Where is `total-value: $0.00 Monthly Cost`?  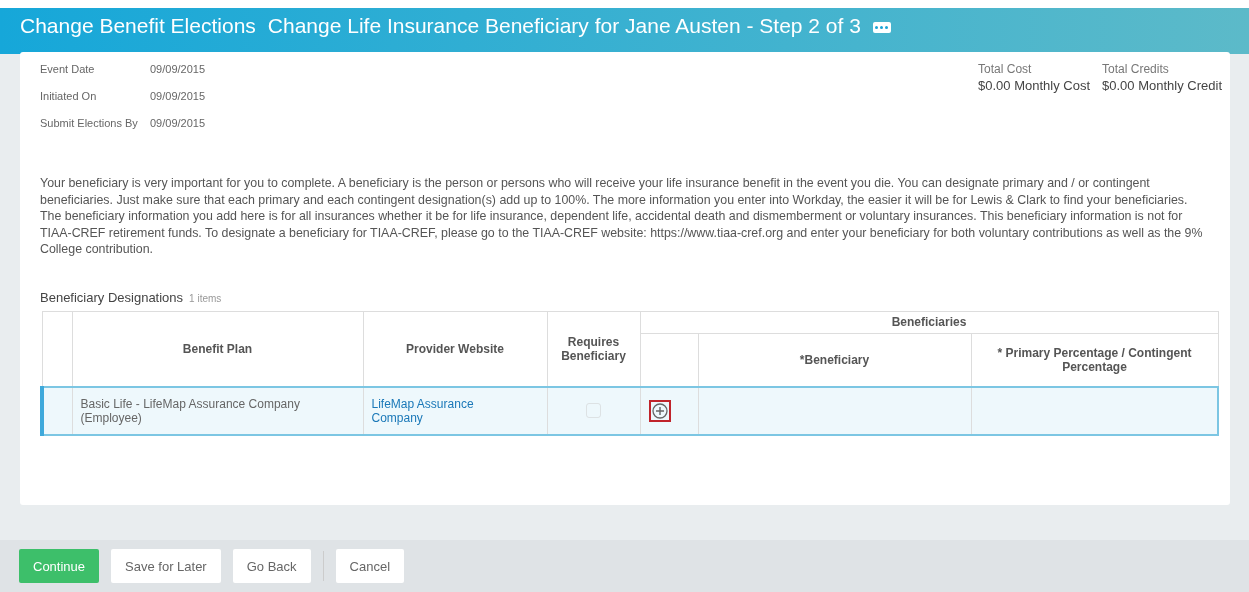
total-value: $0.00 Monthly Cost is located at coordinates (1034, 85).